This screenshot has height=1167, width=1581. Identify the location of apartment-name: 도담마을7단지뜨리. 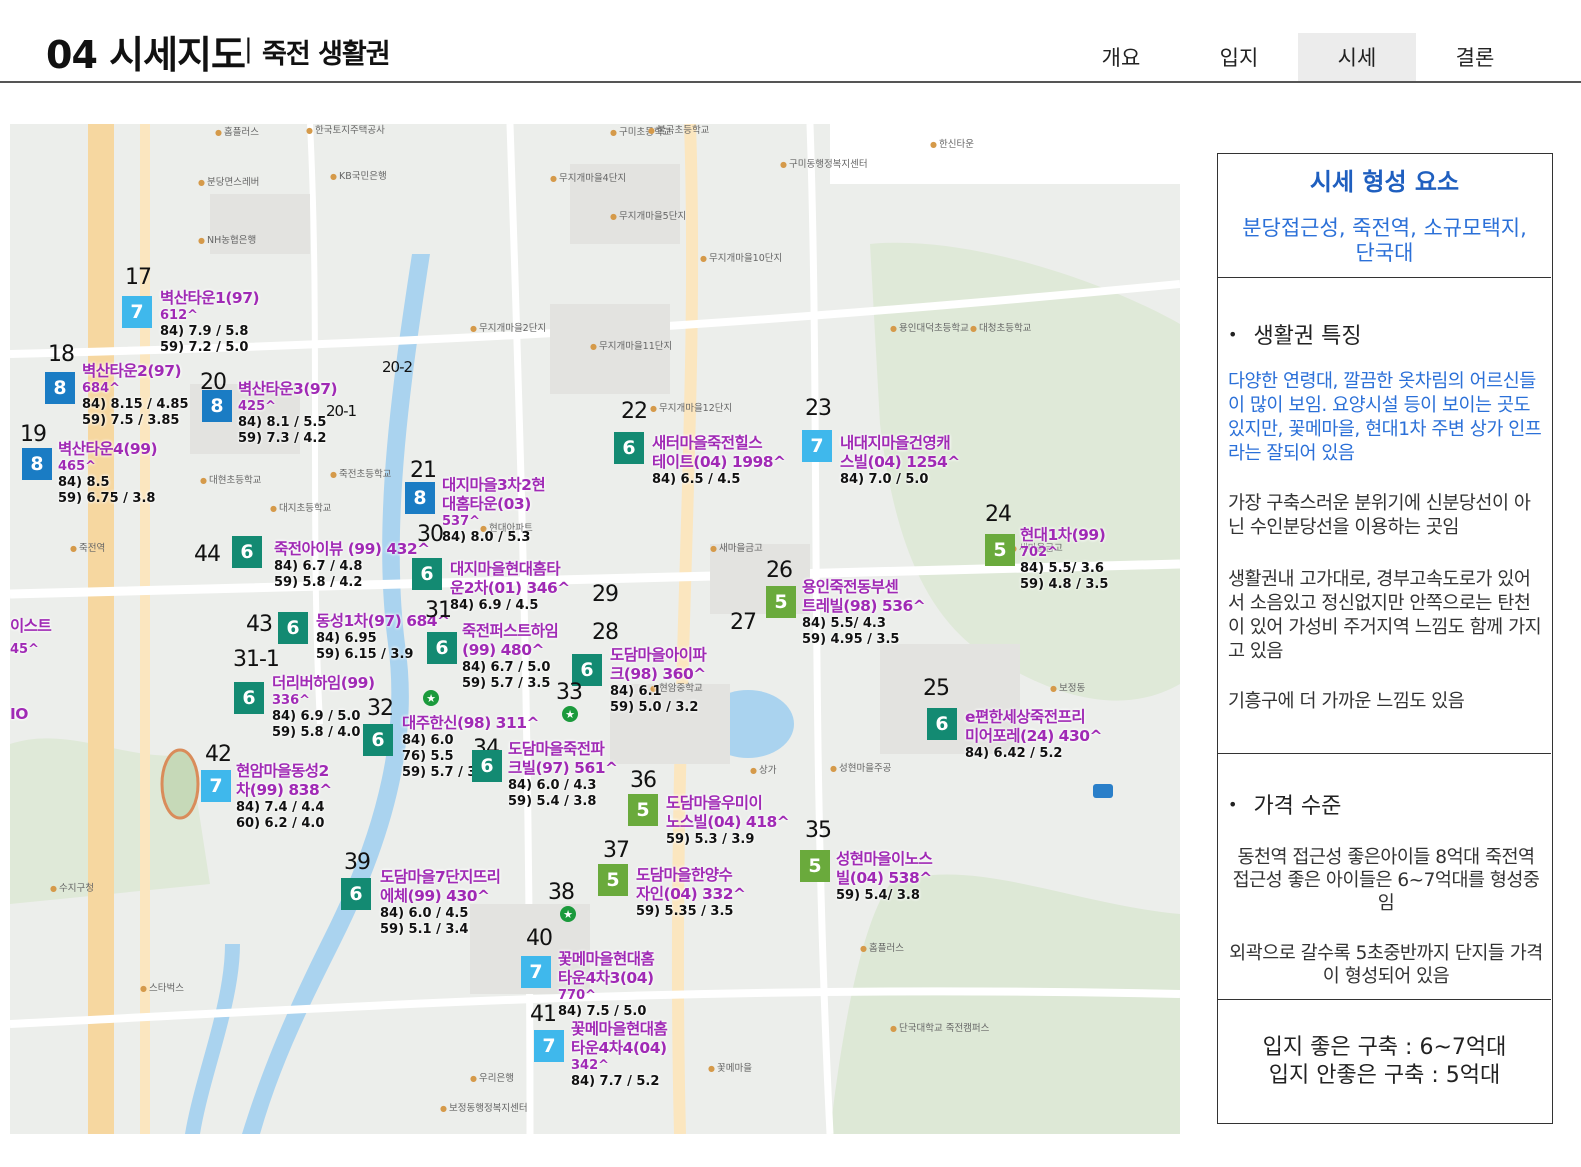
(440, 877).